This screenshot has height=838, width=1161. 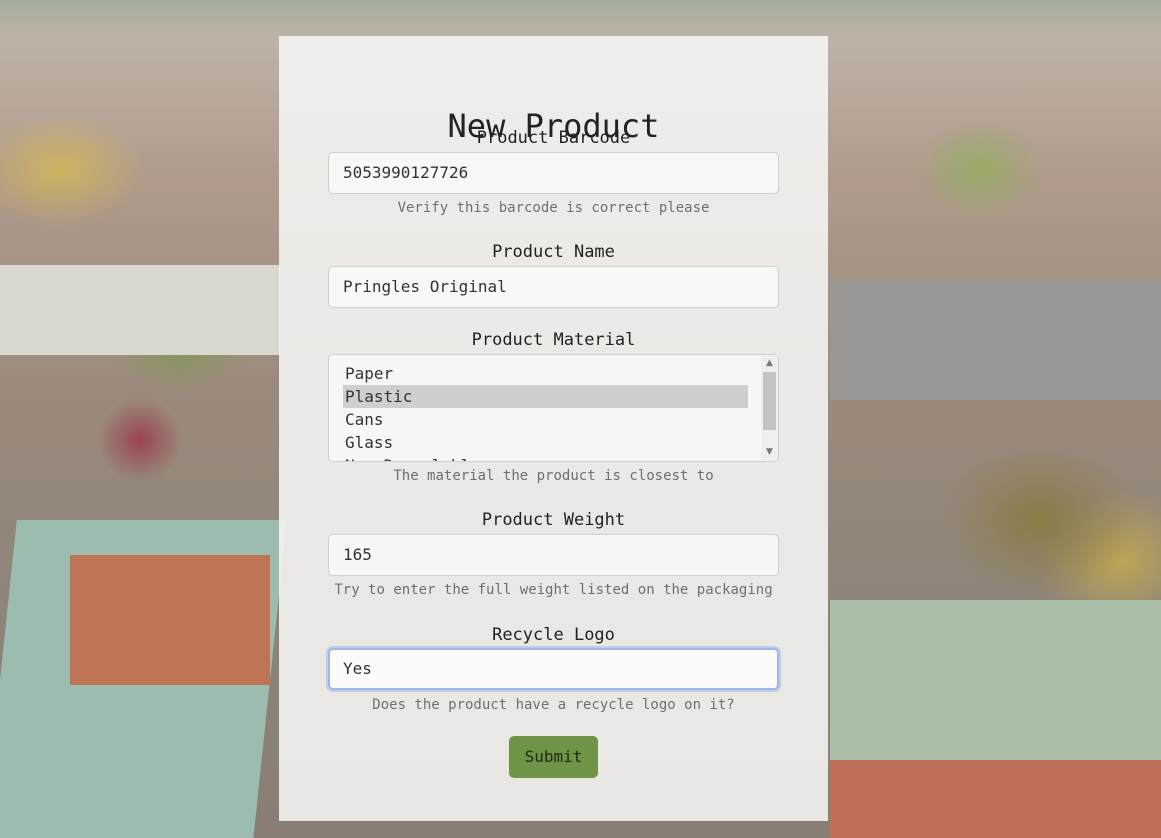 I want to click on material-option-paper: Paper, so click(x=545, y=373).